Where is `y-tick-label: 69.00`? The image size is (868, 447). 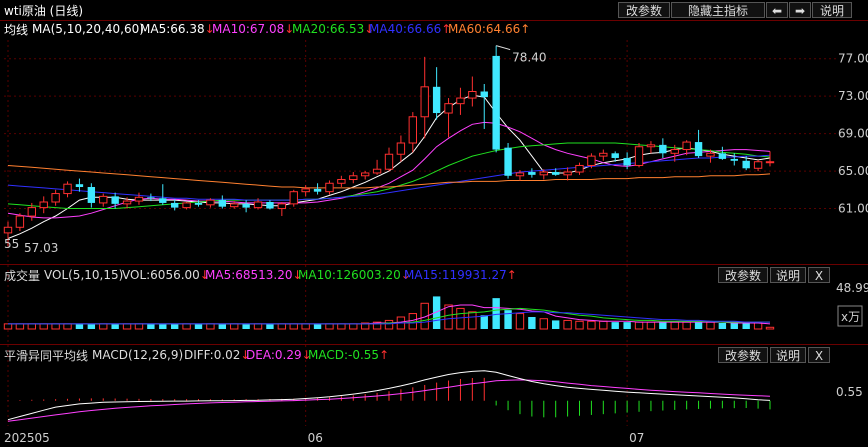 y-tick-label: 69.00 is located at coordinates (853, 134).